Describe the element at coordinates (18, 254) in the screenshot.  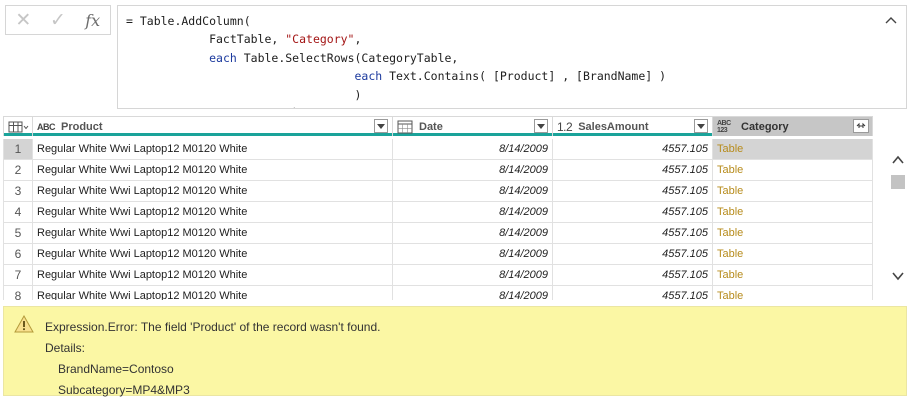
I see `row-index: 6` at that location.